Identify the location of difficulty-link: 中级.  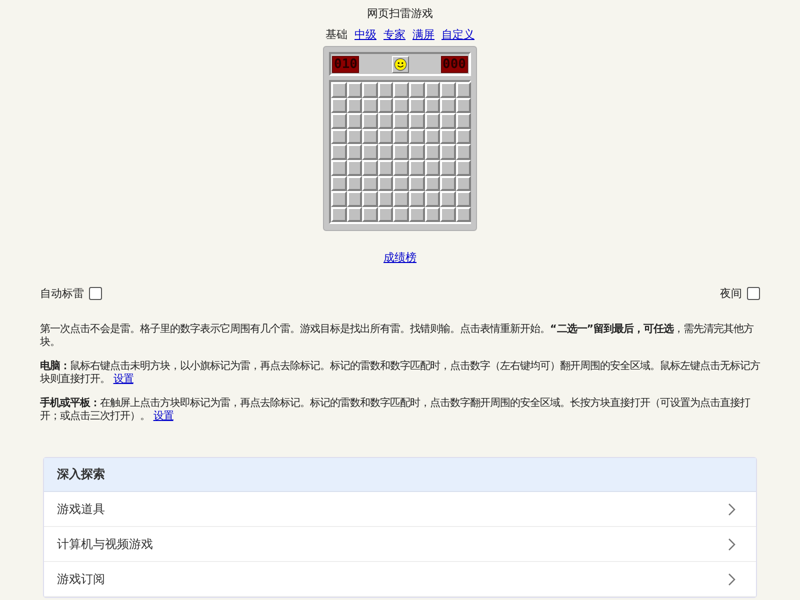
(365, 35).